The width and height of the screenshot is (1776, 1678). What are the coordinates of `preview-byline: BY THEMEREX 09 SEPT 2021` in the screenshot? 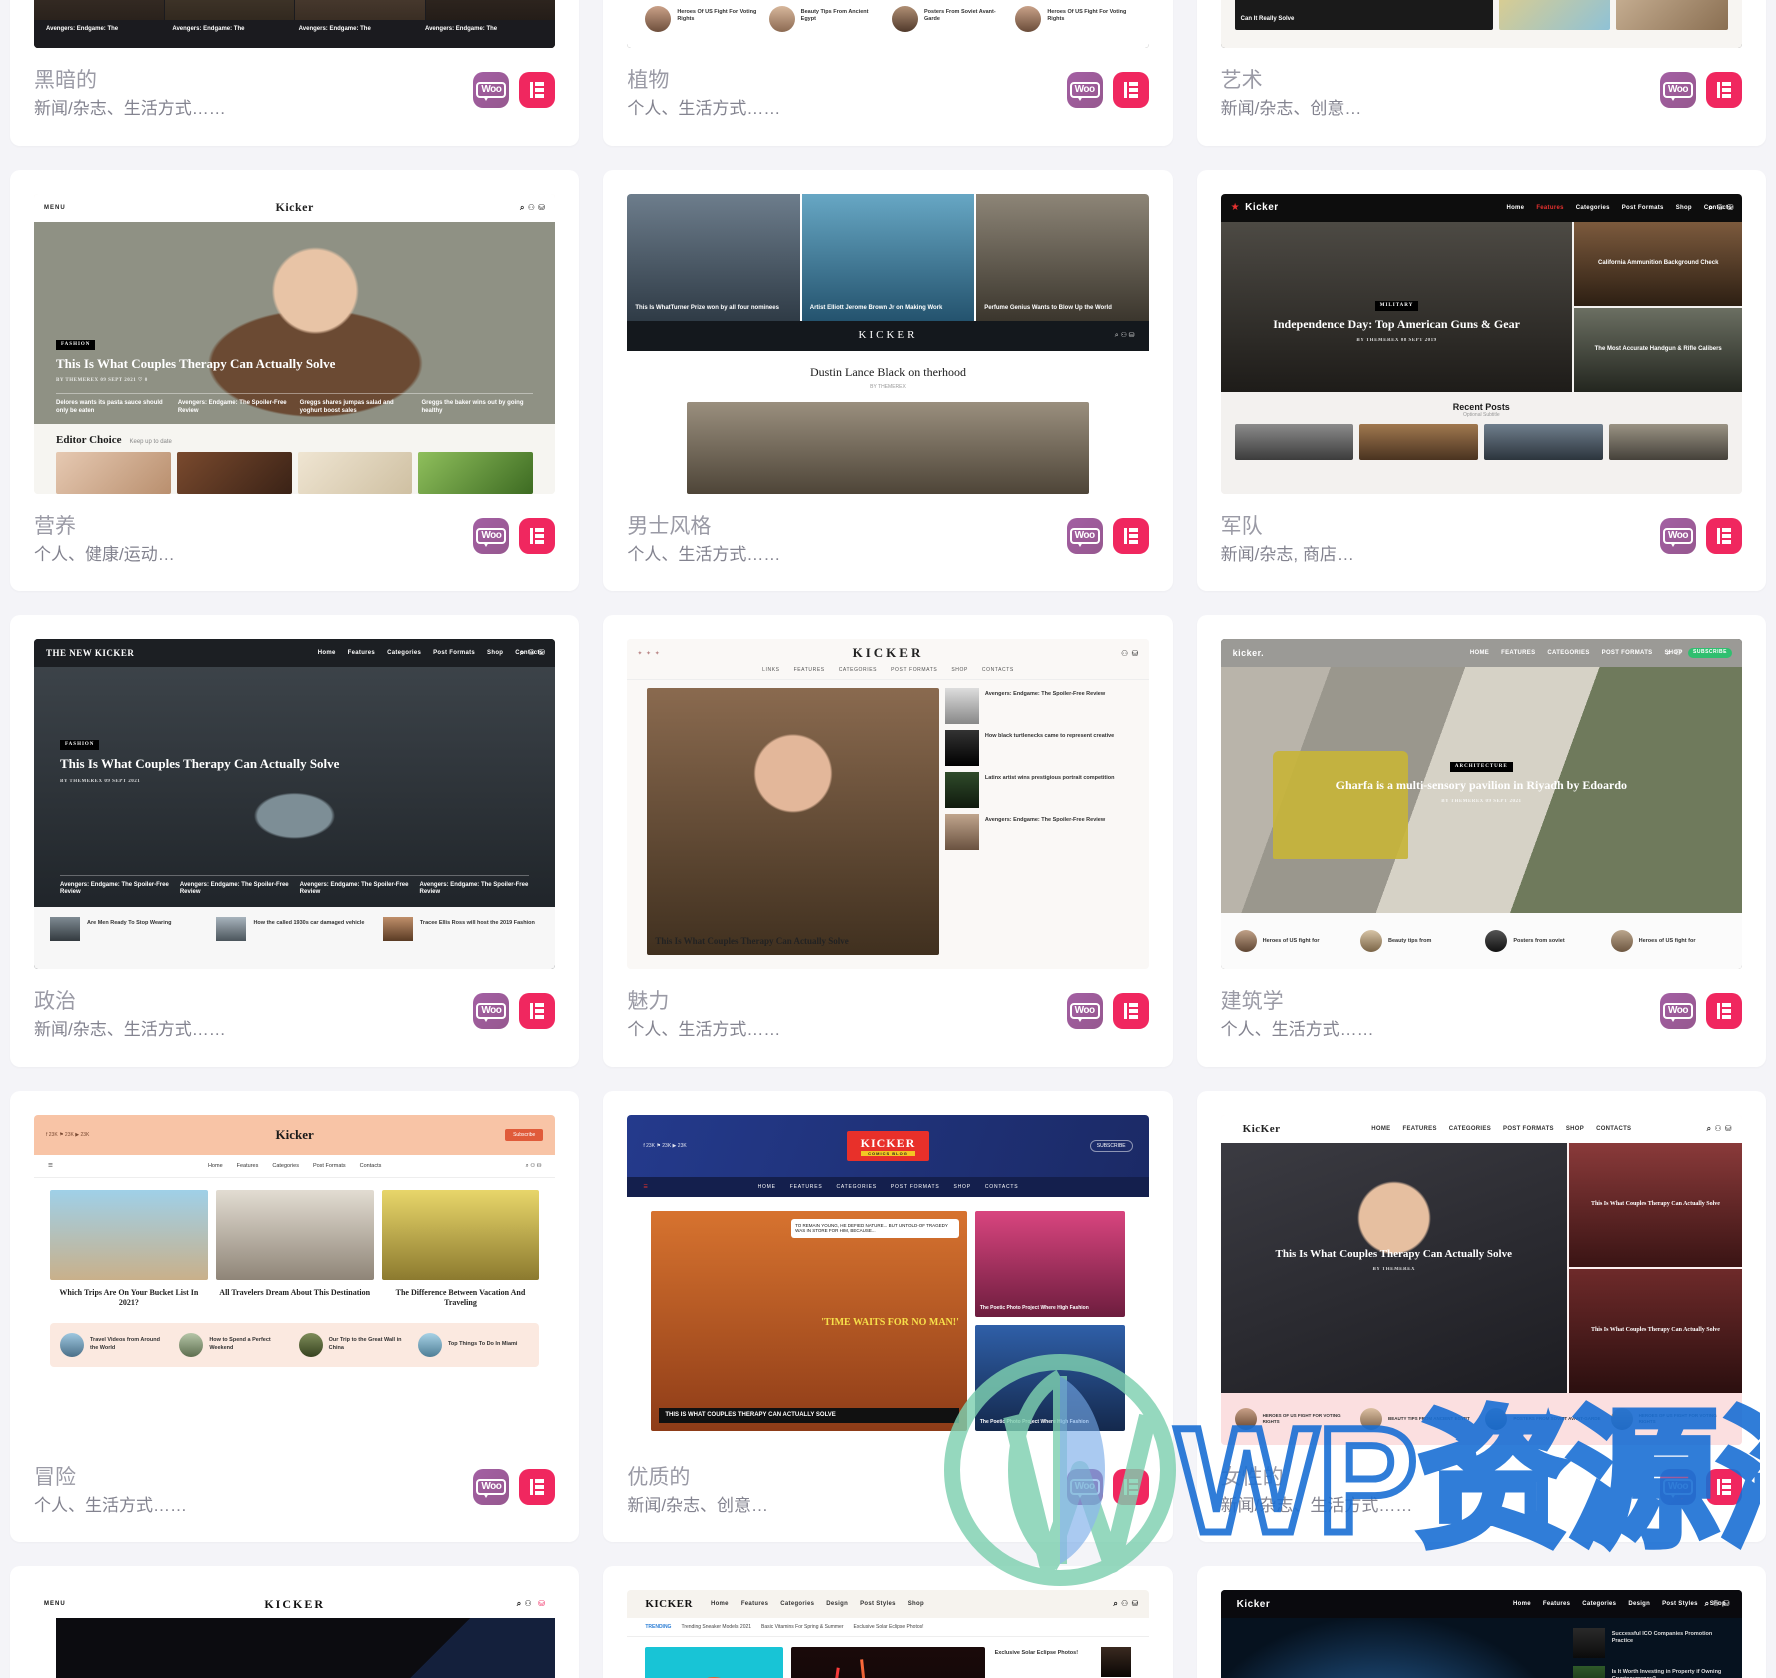 It's located at (1481, 801).